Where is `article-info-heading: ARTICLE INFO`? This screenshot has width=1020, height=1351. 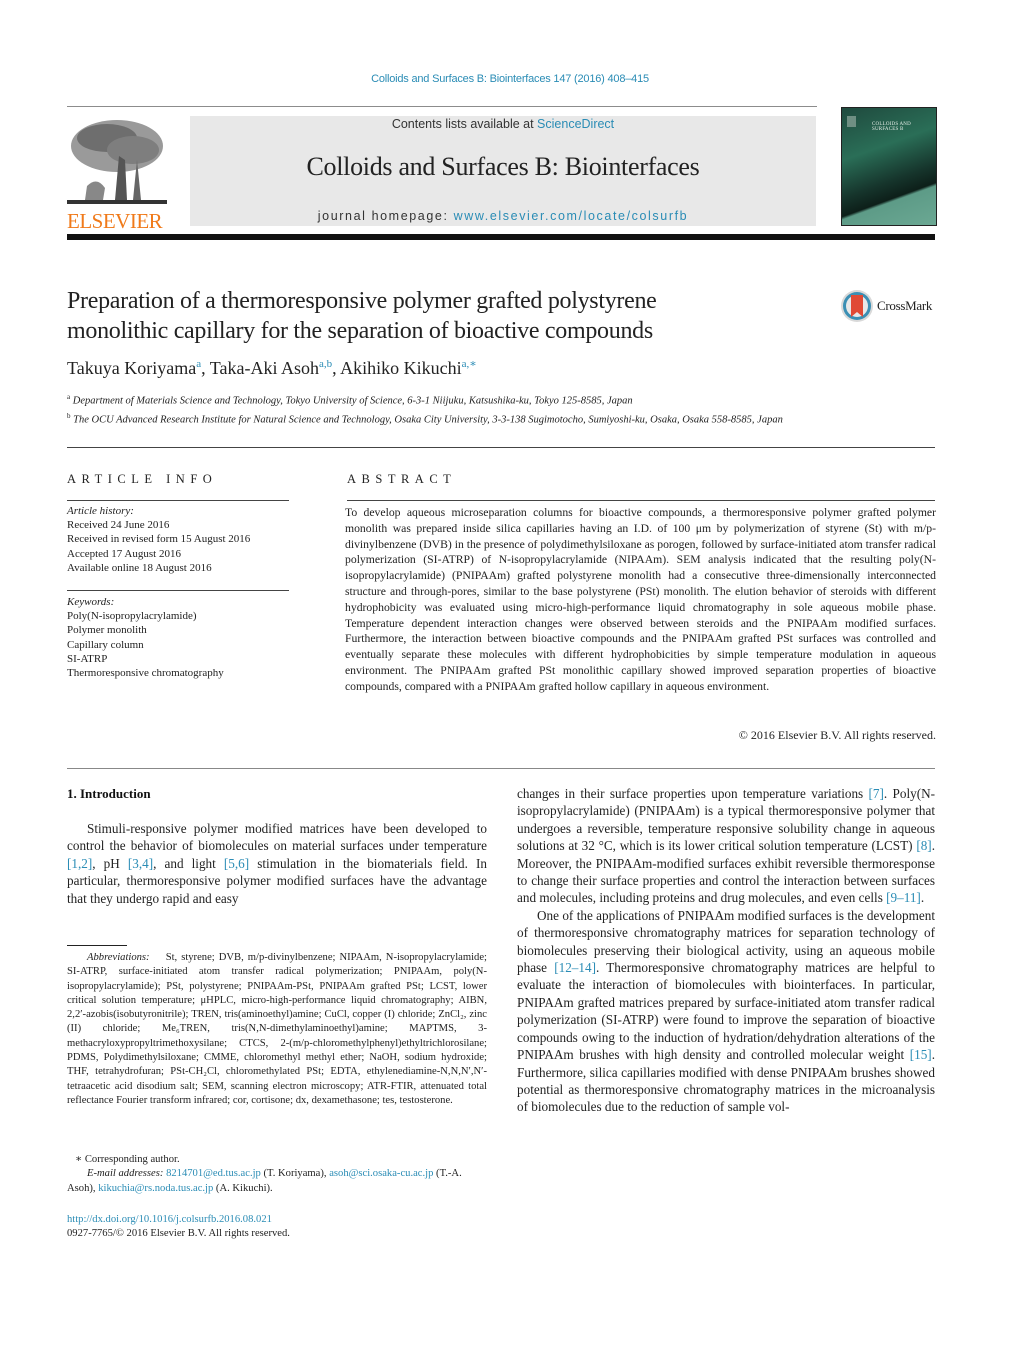
article-info-heading: ARTICLE INFO is located at coordinates (142, 479).